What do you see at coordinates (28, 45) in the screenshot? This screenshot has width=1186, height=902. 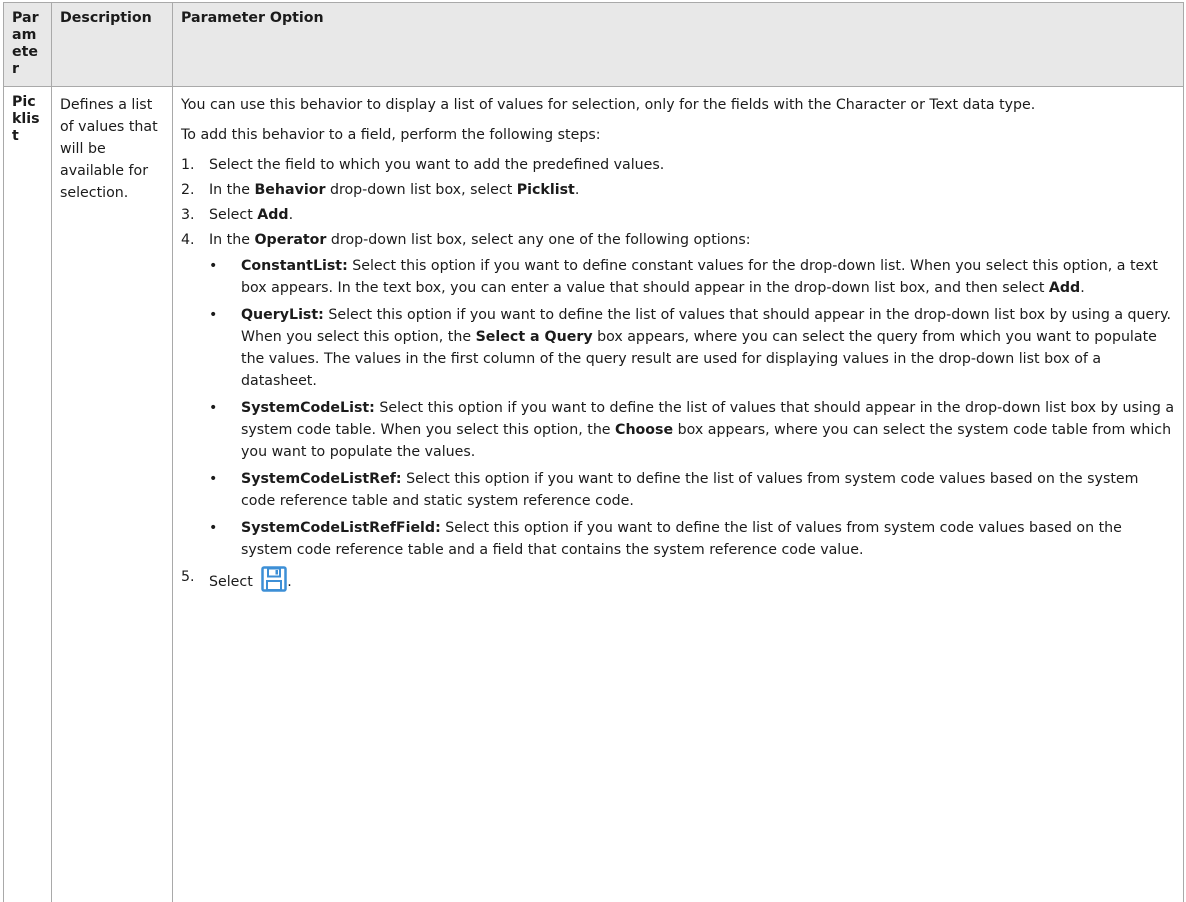 I see `header-parameter: Parameter` at bounding box center [28, 45].